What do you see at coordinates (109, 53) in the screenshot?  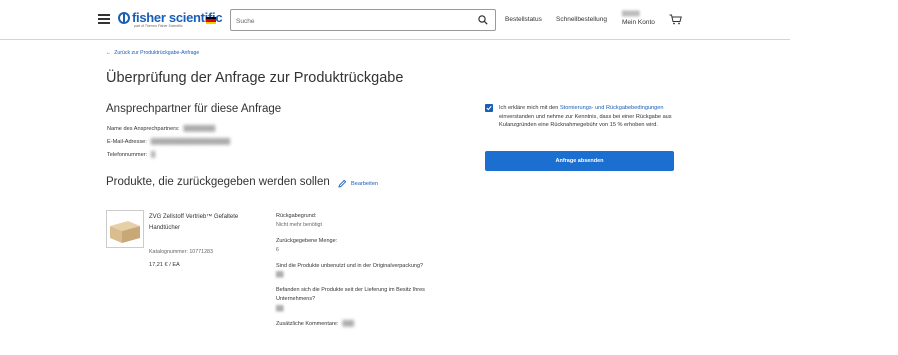 I see `arrow-left-icon: ←` at bounding box center [109, 53].